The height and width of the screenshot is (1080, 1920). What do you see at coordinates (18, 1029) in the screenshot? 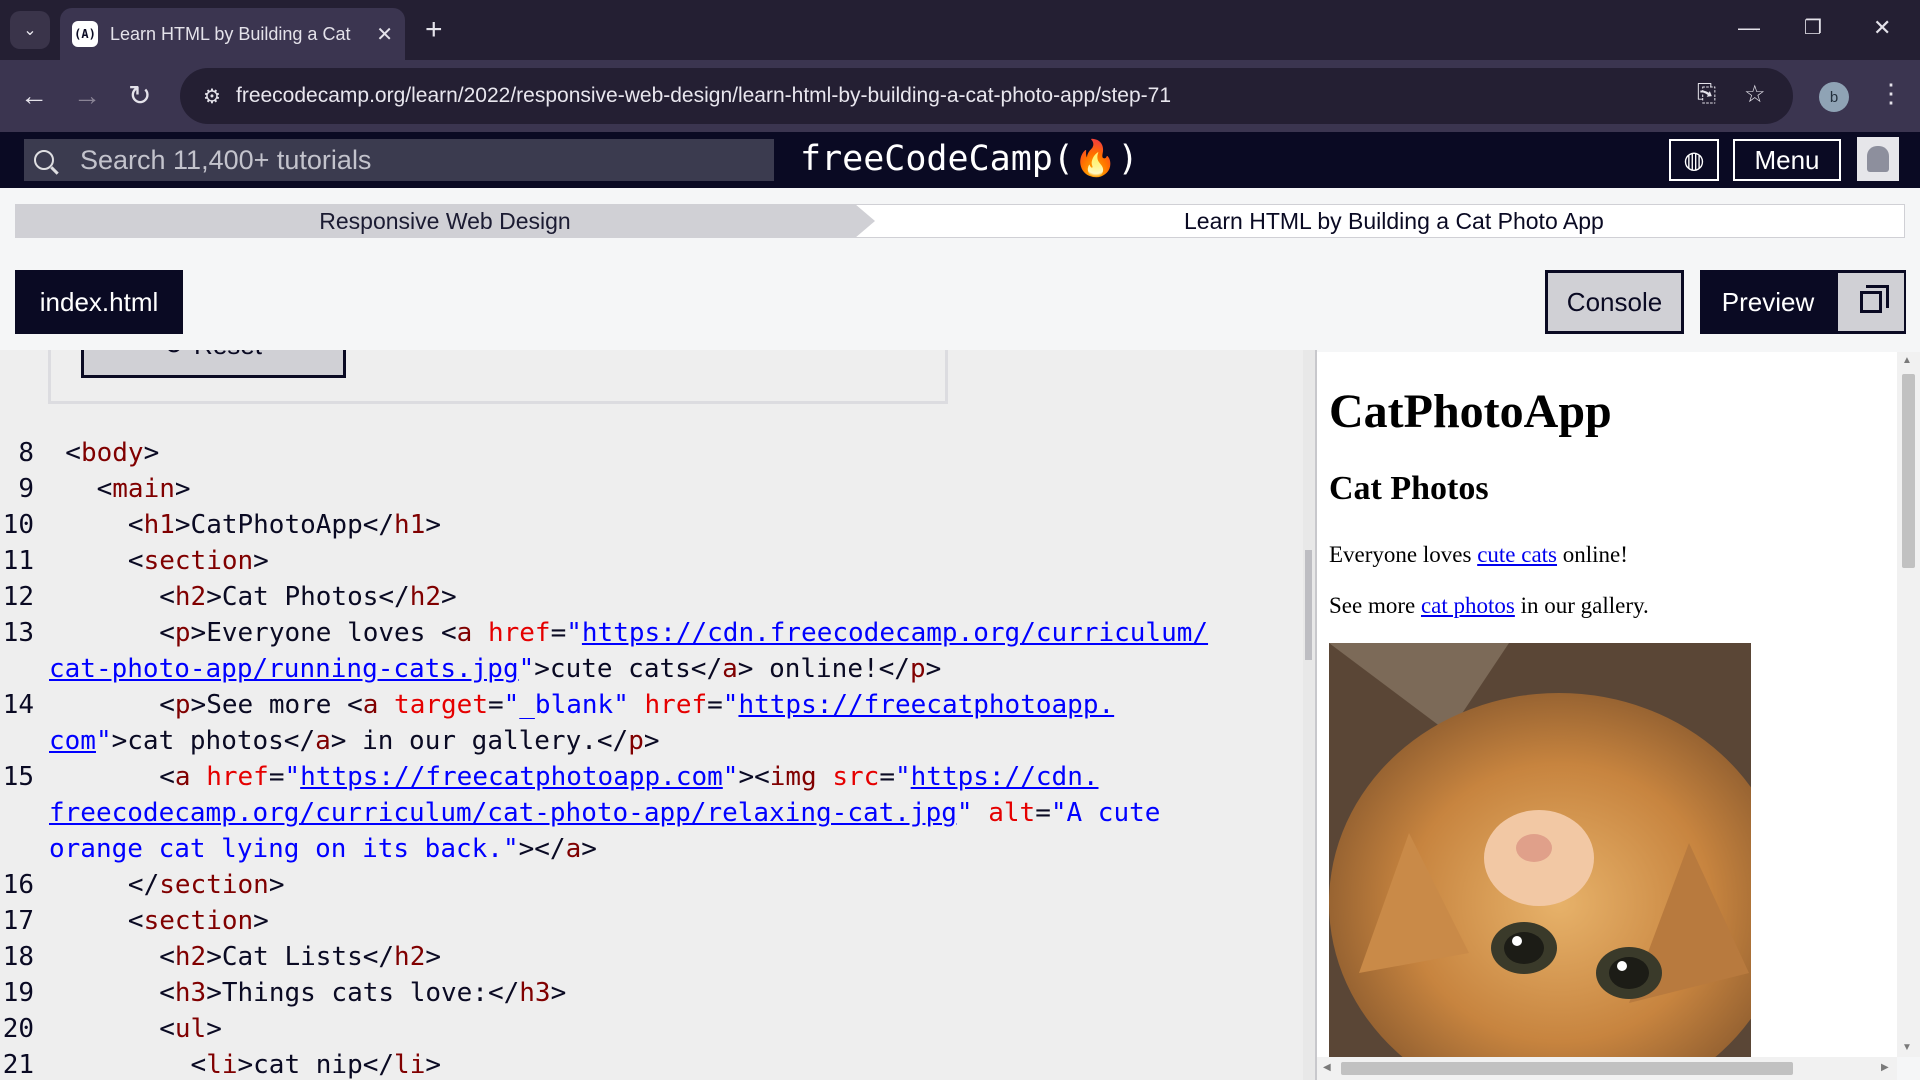
I see `line-number: 20` at bounding box center [18, 1029].